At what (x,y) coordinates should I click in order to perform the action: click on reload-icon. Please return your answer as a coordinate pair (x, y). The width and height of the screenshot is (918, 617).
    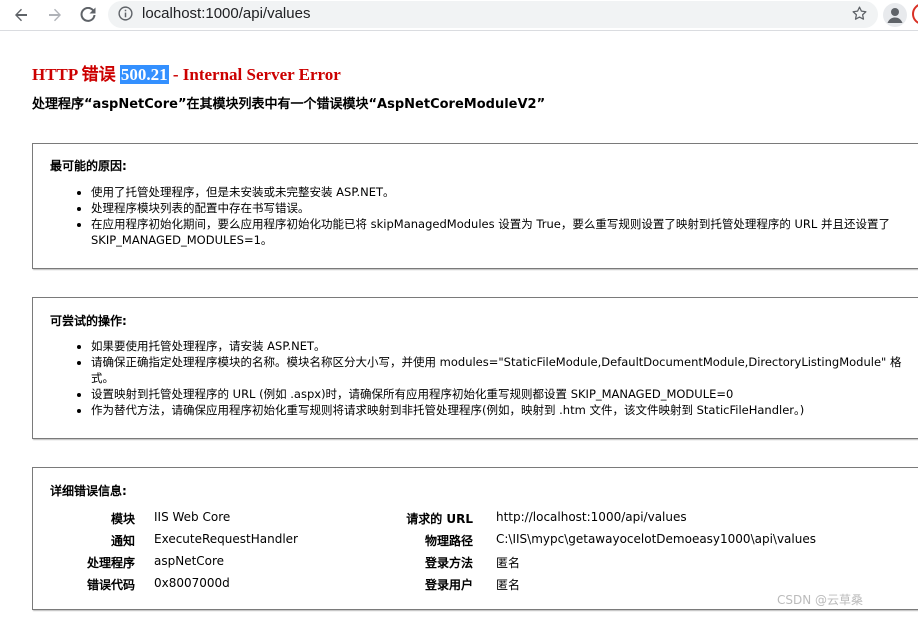
    Looking at the image, I should click on (88, 14).